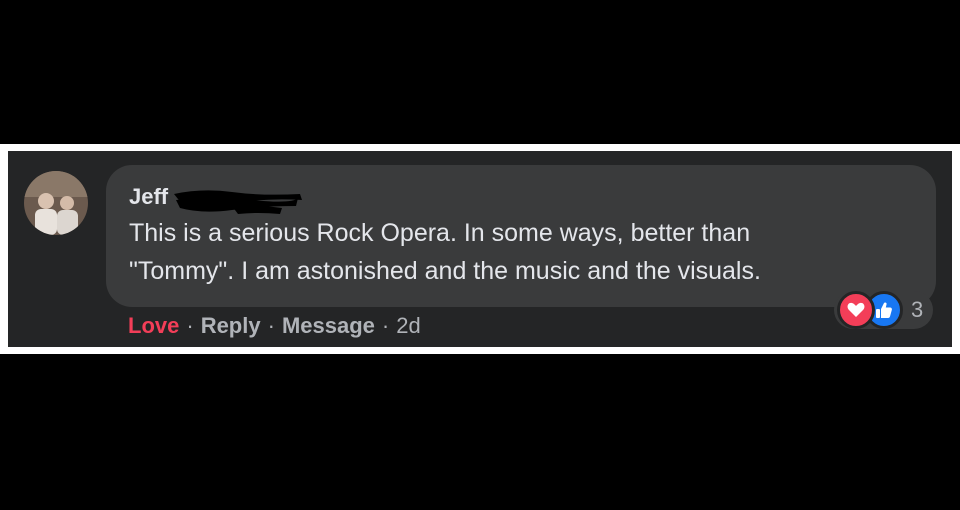  Describe the element at coordinates (231, 326) in the screenshot. I see `reply-button: Reply` at that location.